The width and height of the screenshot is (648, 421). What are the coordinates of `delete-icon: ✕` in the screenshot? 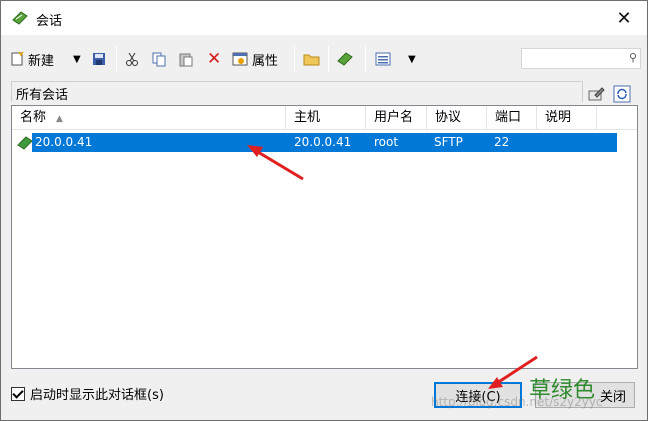 It's located at (214, 59).